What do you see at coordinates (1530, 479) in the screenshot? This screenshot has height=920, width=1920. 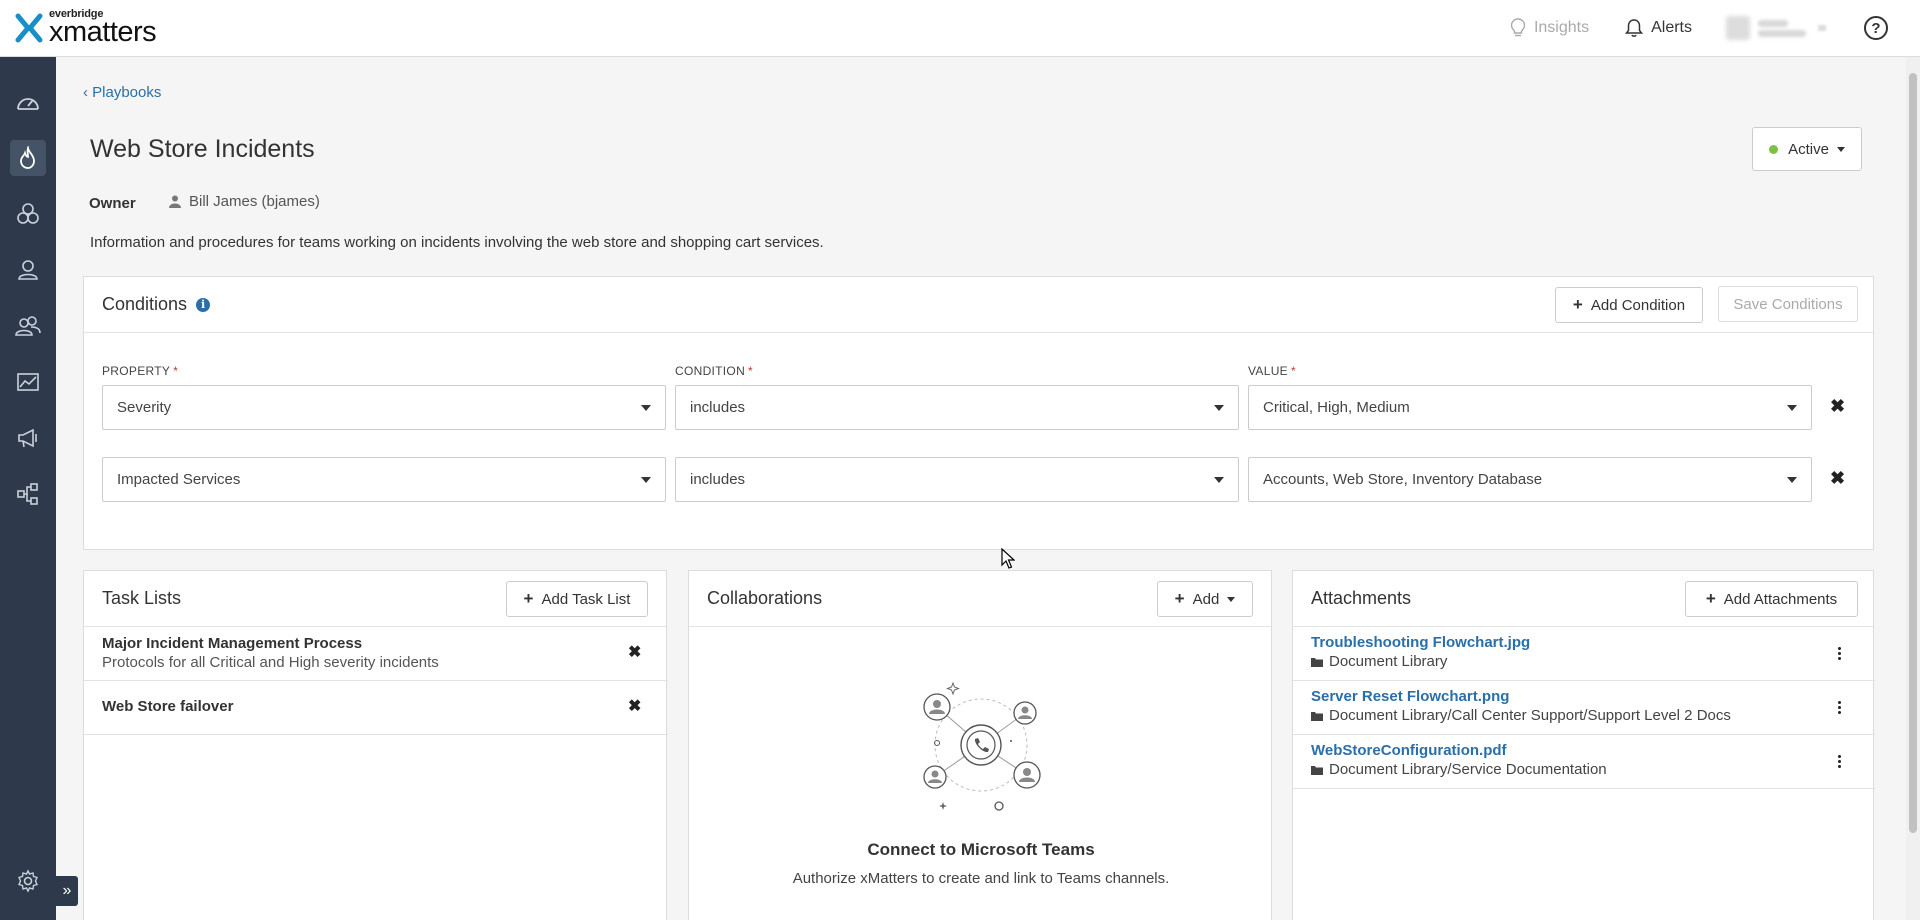 I see `value-select: Accounts, Web Store, Inventory Database` at bounding box center [1530, 479].